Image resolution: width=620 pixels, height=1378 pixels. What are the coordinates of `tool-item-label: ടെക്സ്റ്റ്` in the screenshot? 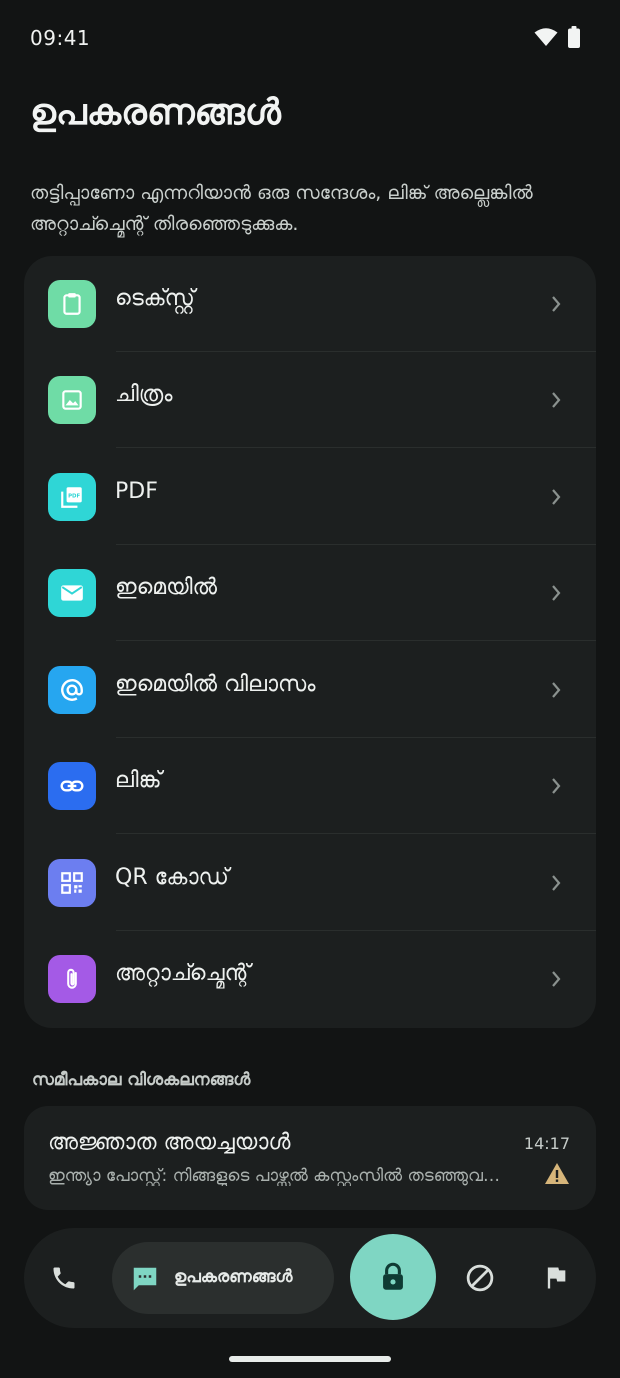 It's located at (155, 298).